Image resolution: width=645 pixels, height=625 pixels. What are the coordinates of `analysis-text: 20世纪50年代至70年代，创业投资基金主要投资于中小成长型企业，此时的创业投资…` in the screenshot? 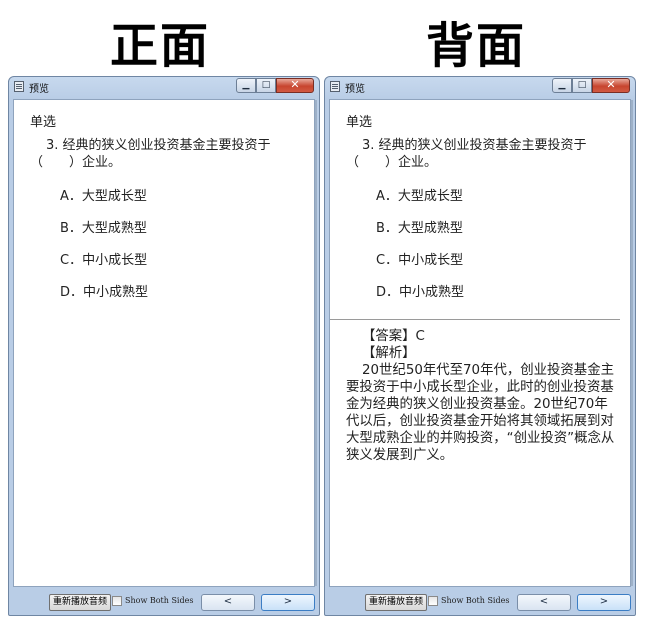 It's located at (480, 413).